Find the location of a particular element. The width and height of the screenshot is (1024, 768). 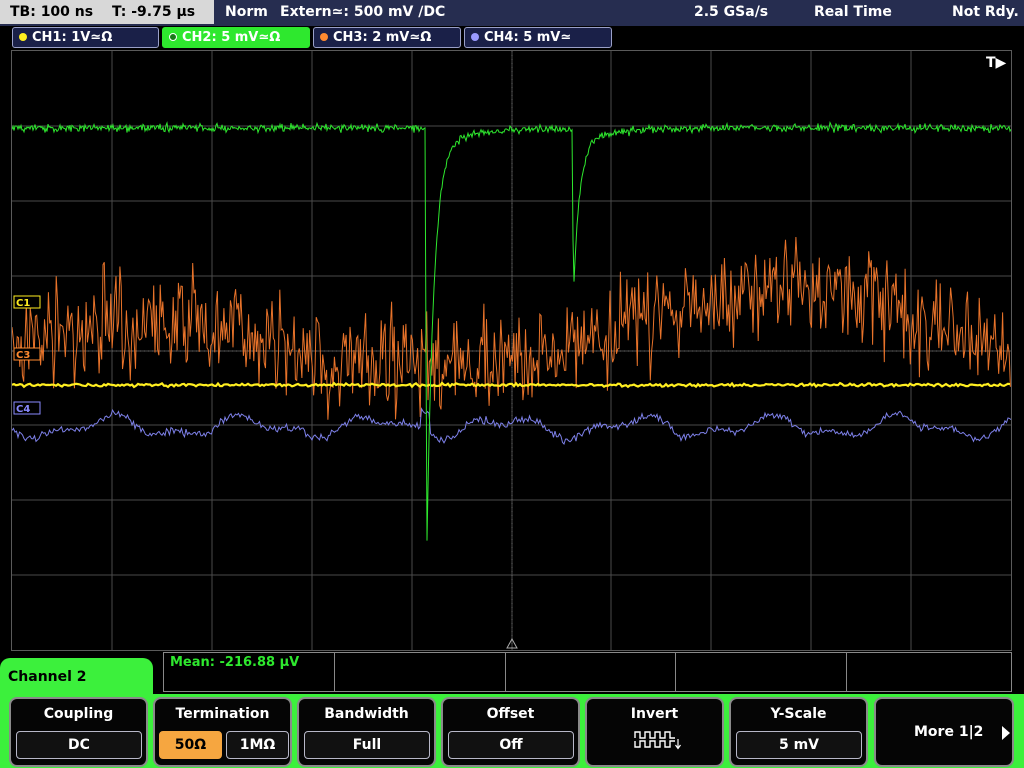

trigger-source: Extern≃: 500 mV ∕DC is located at coordinates (362, 12).